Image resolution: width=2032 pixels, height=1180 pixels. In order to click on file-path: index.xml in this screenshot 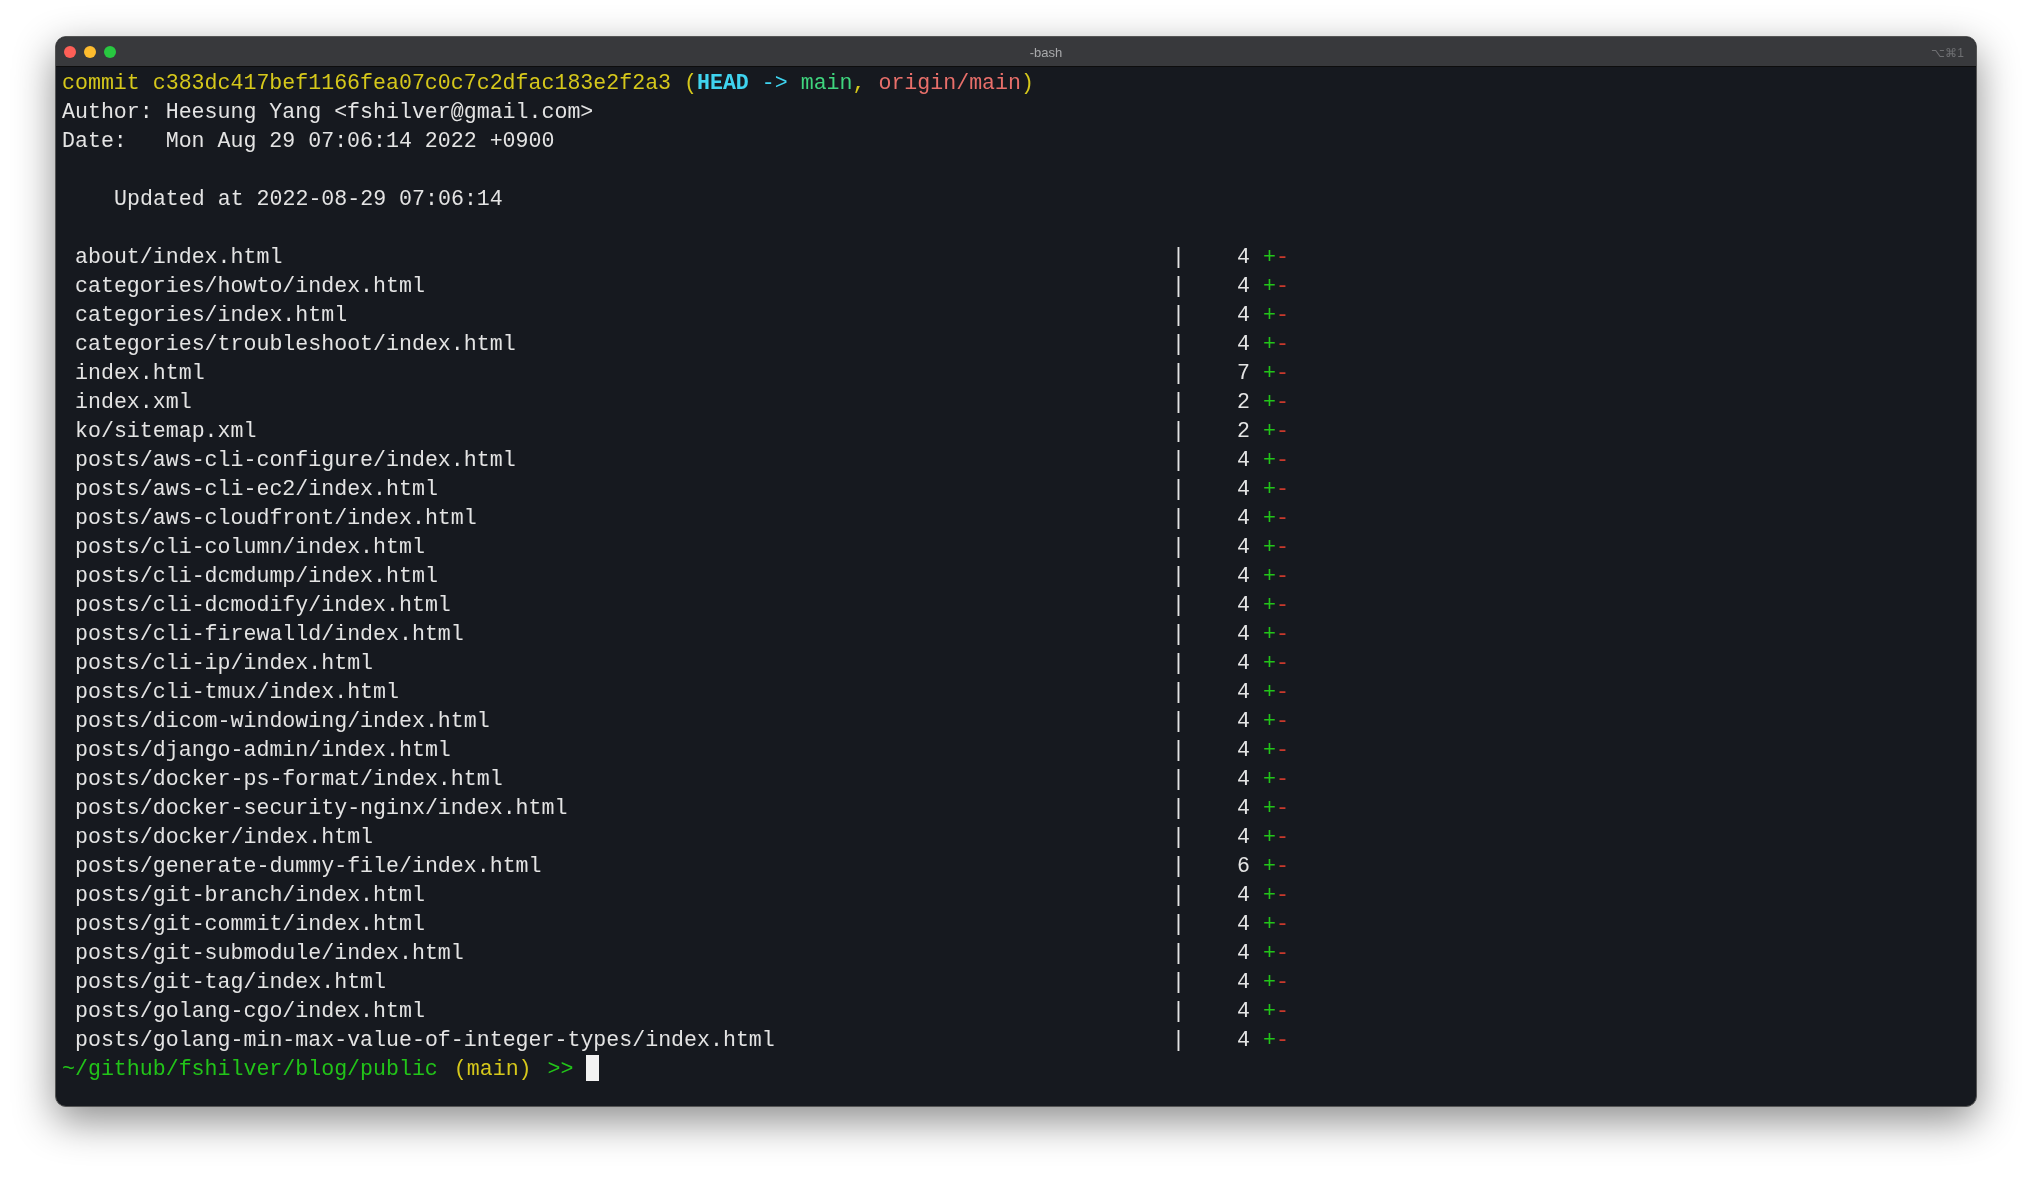, I will do `click(133, 402)`.